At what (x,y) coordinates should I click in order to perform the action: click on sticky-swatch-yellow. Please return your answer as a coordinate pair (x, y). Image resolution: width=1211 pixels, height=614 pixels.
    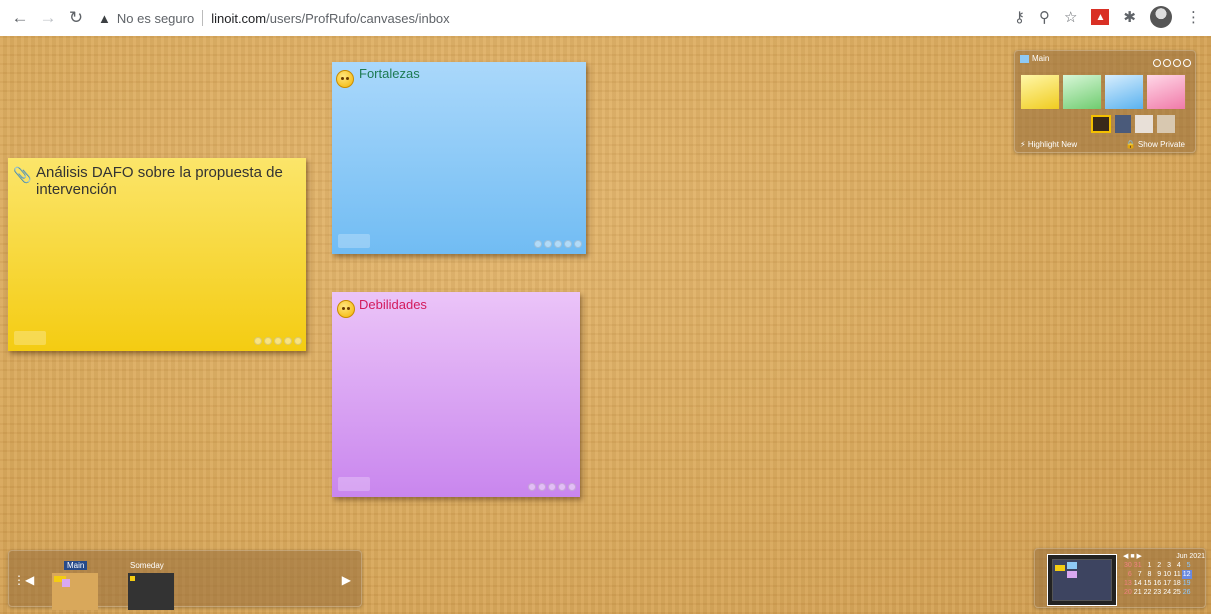
    Looking at the image, I should click on (1040, 92).